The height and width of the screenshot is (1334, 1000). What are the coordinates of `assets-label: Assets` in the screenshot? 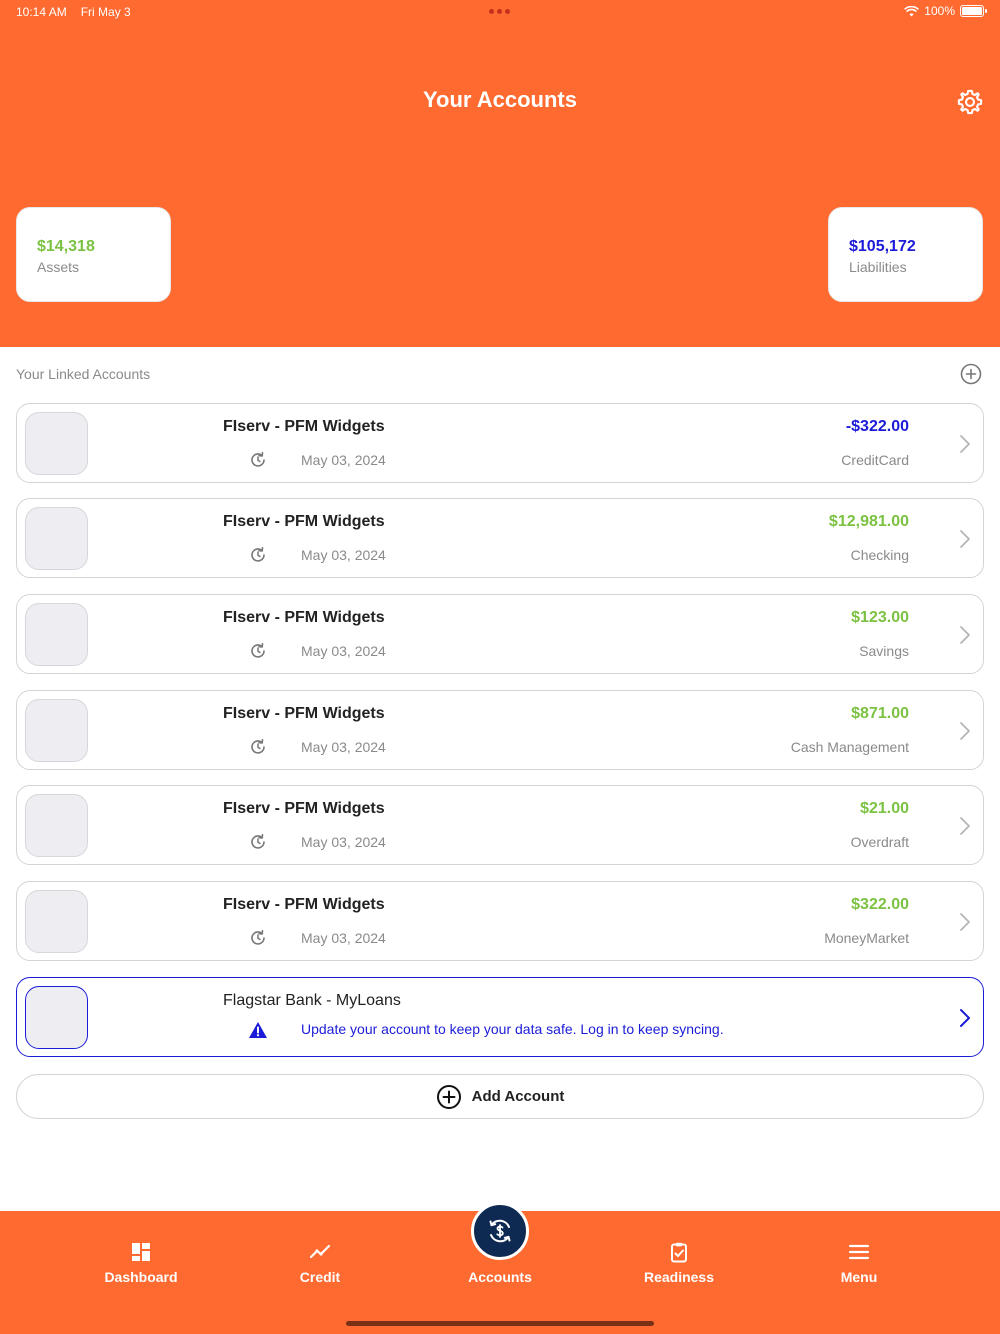 It's located at (58, 267).